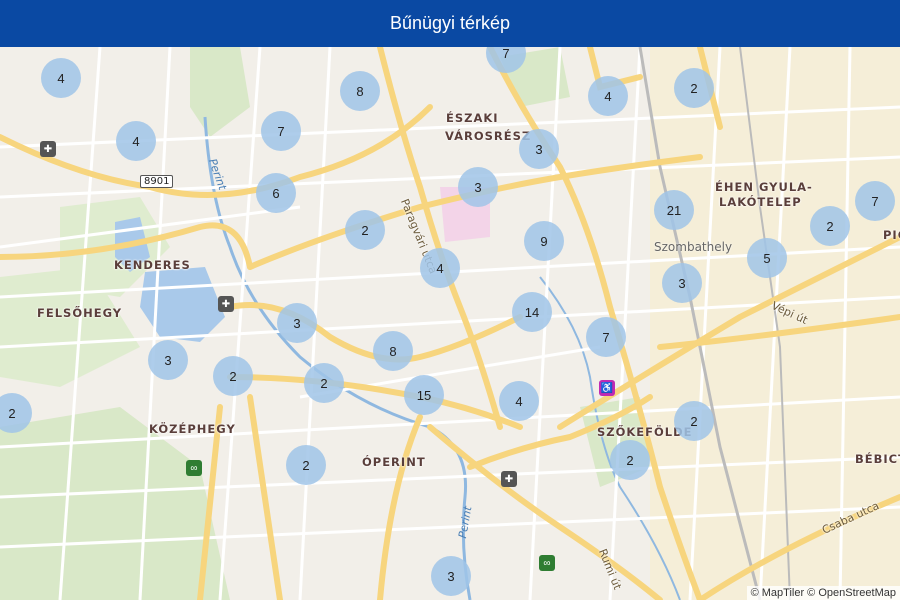  I want to click on map-attribution: © MapTiler © OpenStreetMap, so click(823, 593).